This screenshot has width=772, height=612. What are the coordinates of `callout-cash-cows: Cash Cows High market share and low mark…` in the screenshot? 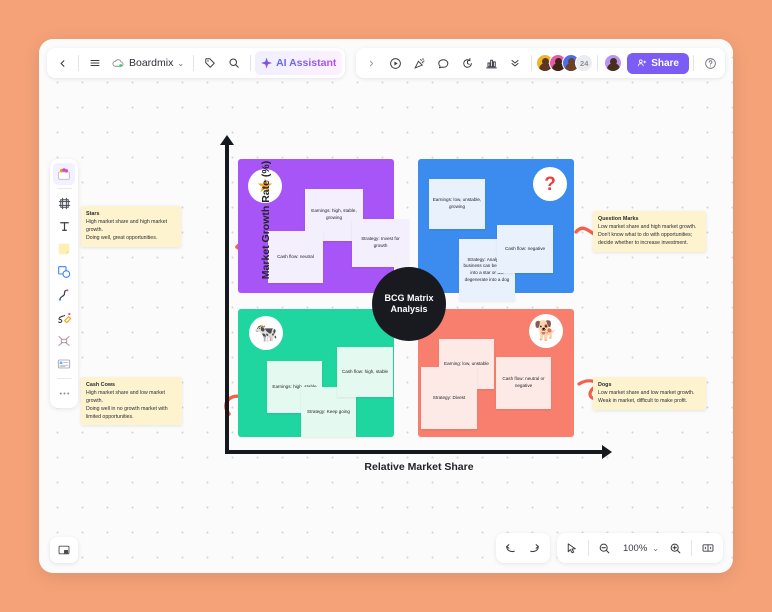 It's located at (131, 401).